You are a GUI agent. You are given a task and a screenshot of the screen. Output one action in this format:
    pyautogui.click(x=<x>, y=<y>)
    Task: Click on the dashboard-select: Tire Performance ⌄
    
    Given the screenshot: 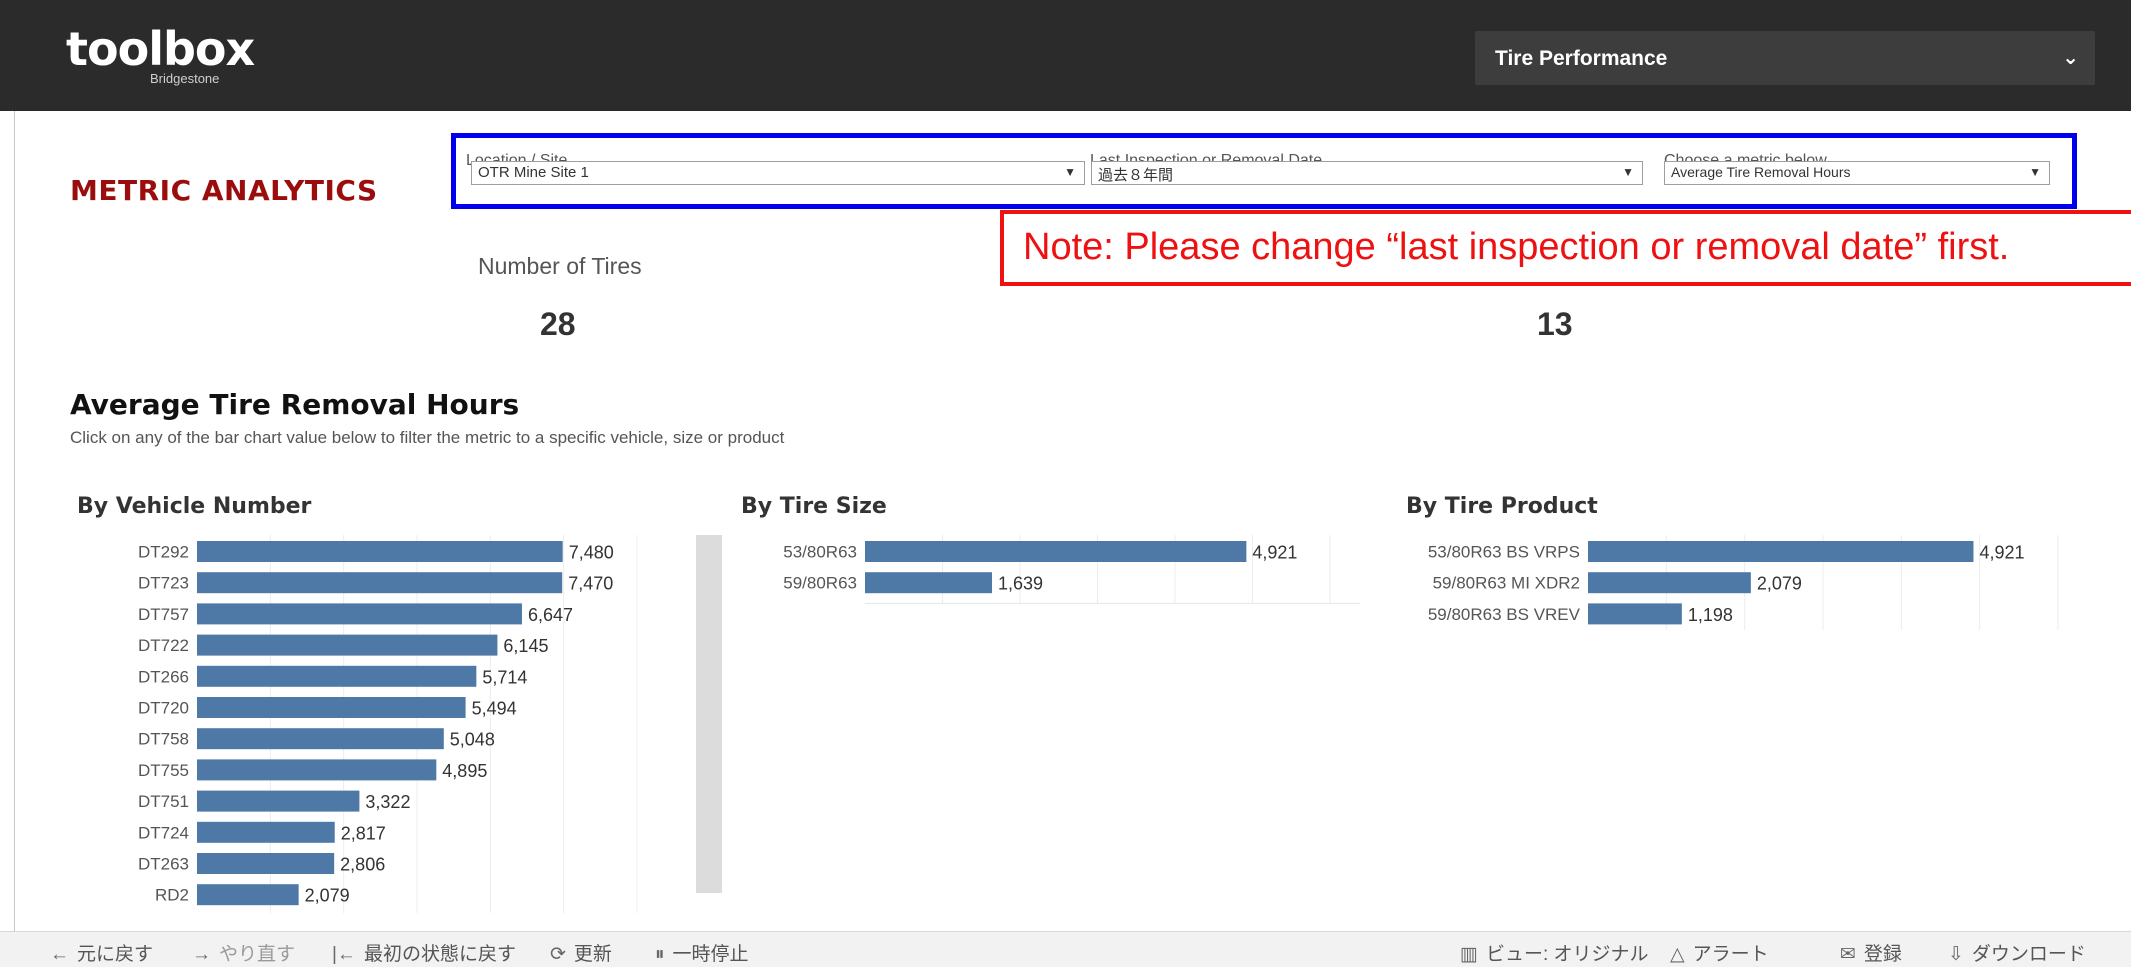 What is the action you would take?
    pyautogui.click(x=1785, y=58)
    